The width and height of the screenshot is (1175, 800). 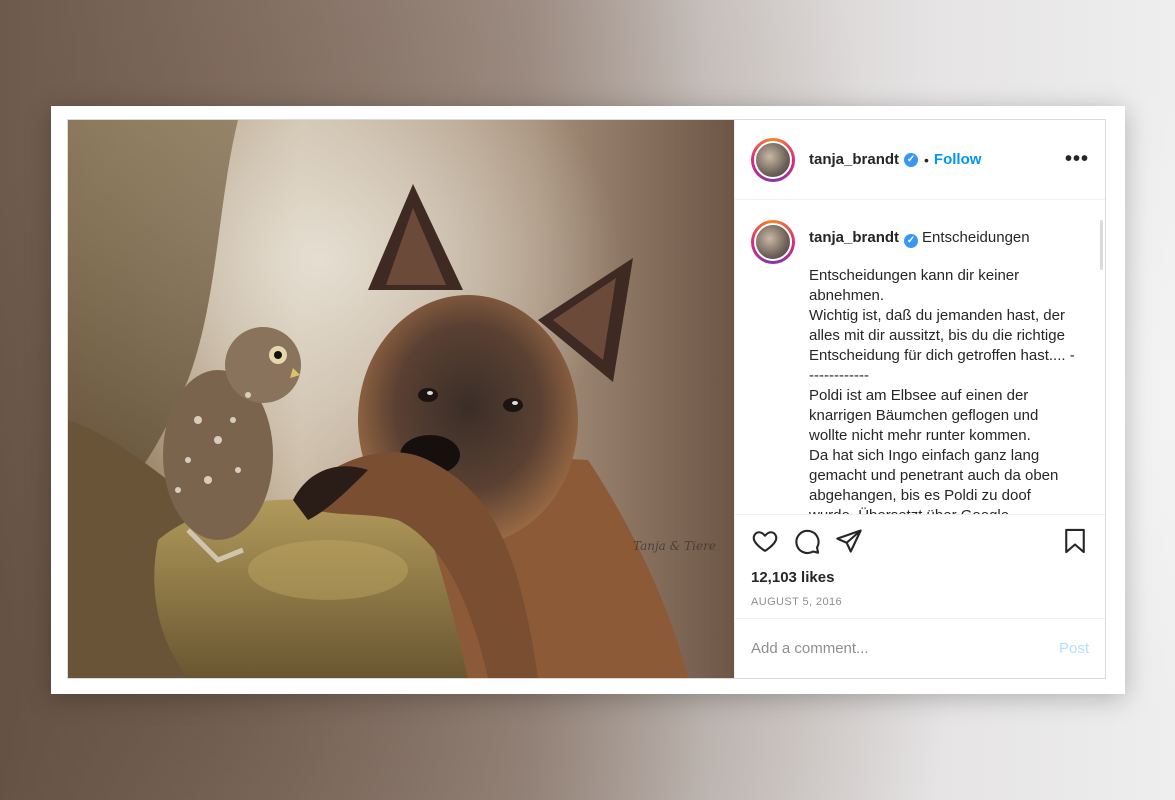 I want to click on post-date: AUGUST 5, 2016, so click(x=920, y=602).